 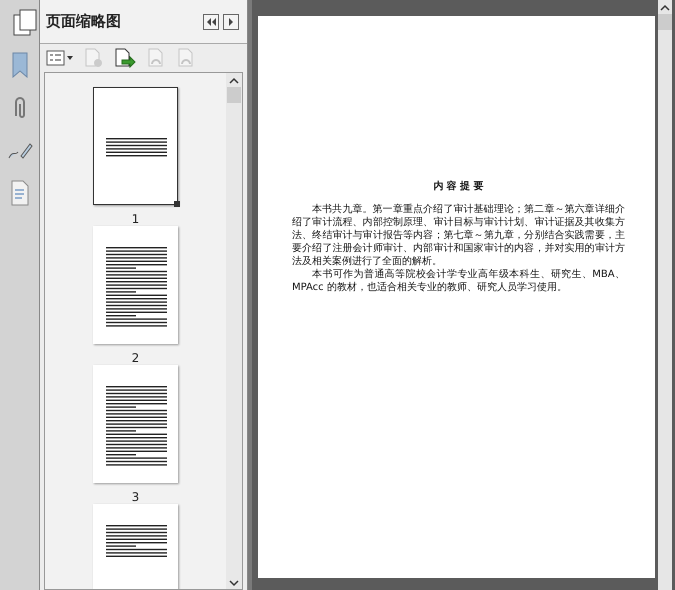 I want to click on next-button, so click(x=231, y=22).